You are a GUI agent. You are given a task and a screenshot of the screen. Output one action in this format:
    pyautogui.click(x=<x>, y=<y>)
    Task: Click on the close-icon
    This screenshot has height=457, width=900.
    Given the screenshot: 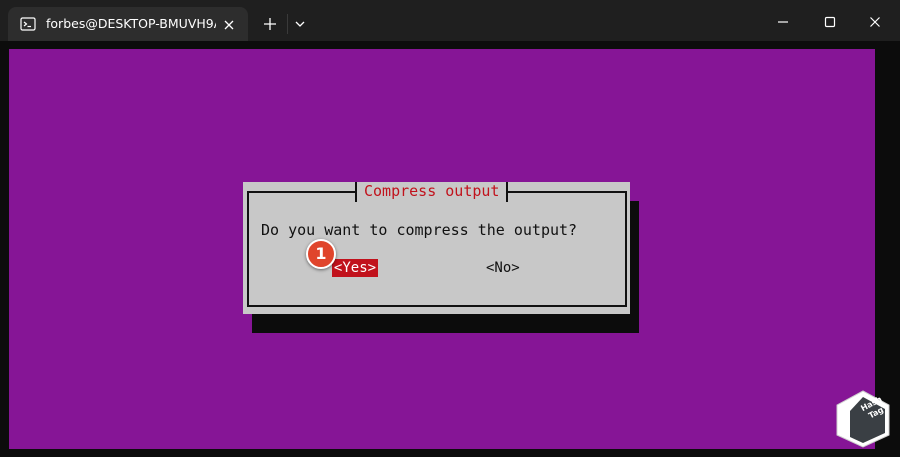 What is the action you would take?
    pyautogui.click(x=875, y=22)
    